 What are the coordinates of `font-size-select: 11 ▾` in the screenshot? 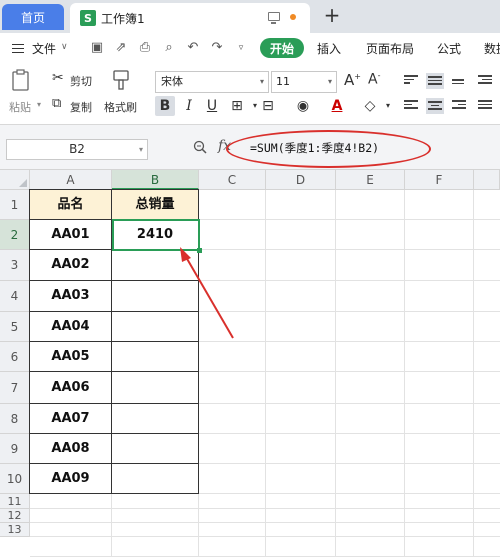 It's located at (304, 82).